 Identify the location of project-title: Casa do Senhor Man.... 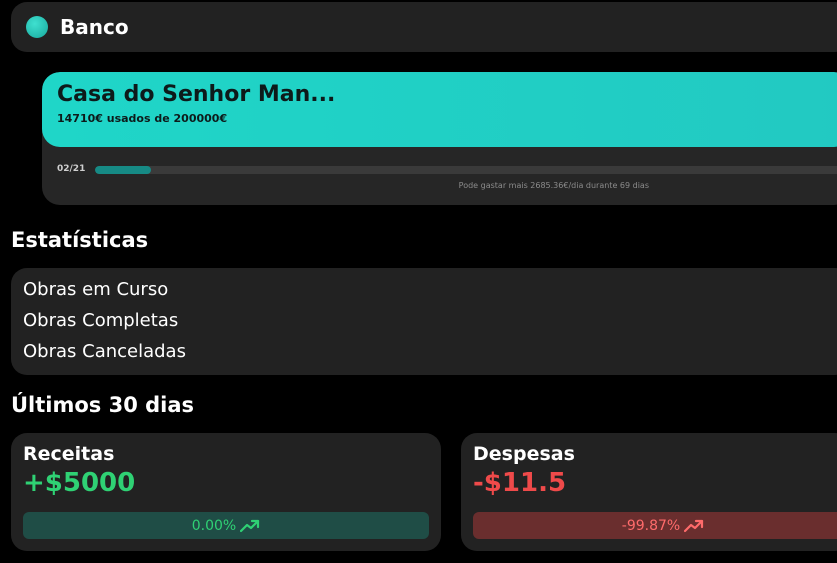
(196, 94).